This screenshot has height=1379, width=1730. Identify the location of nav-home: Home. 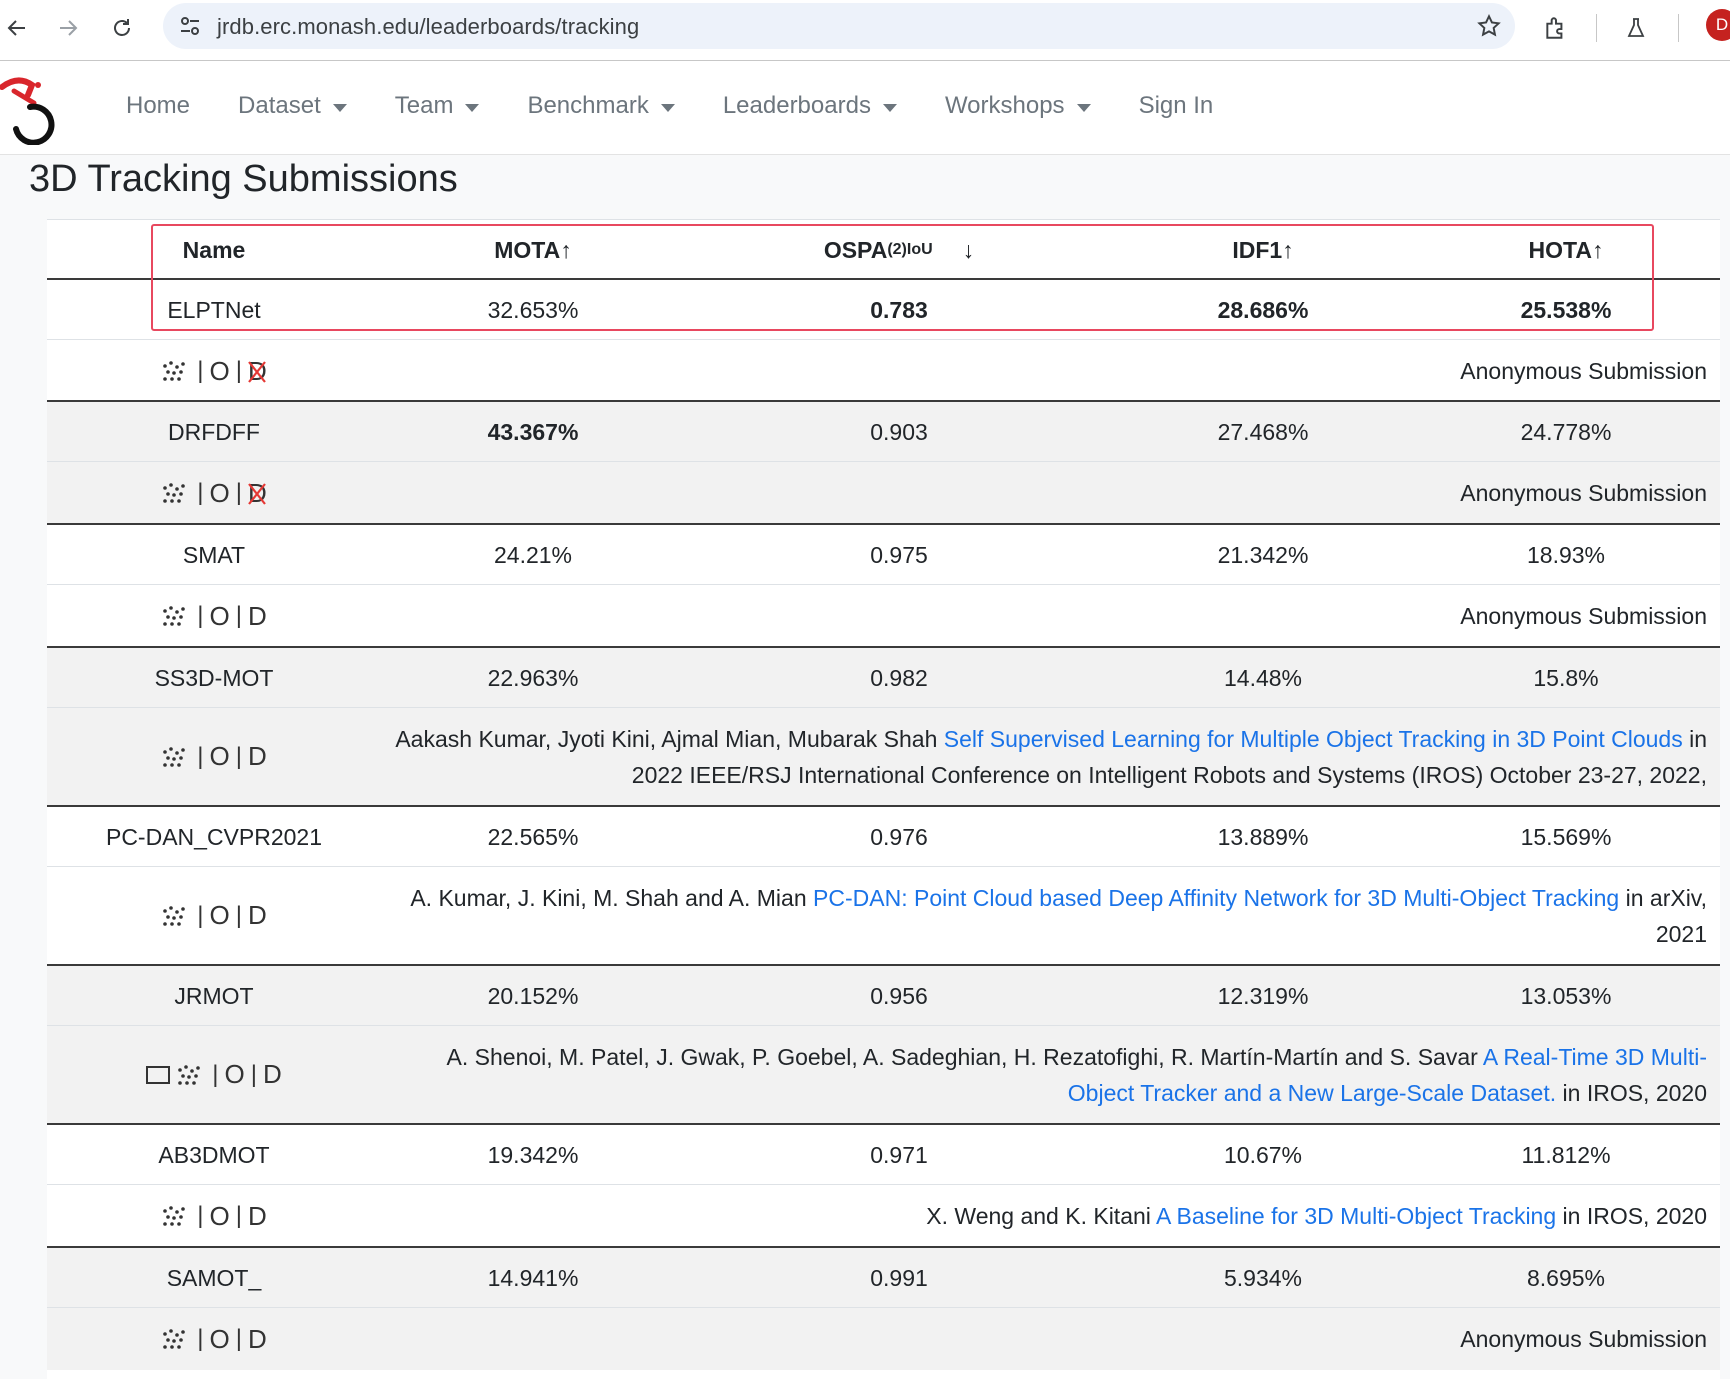
(158, 106).